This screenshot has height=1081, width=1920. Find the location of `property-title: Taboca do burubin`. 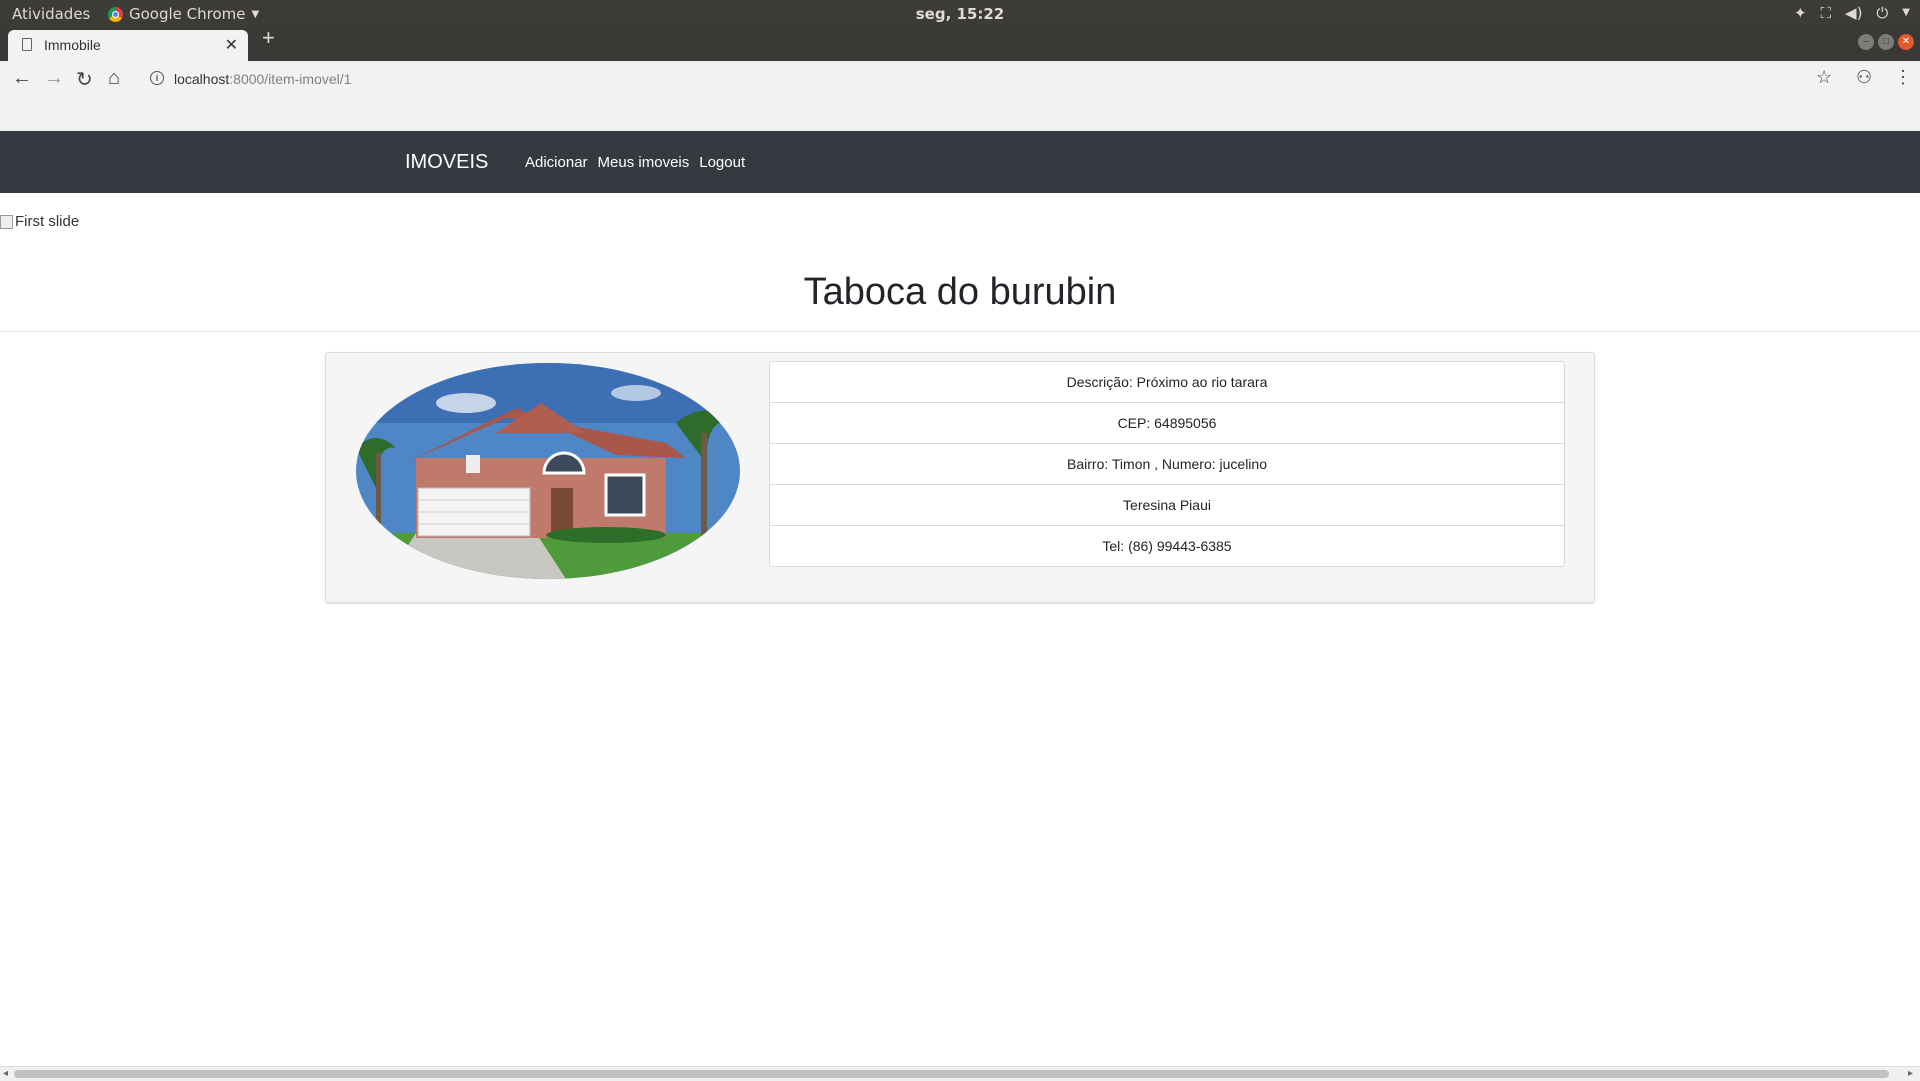

property-title: Taboca do burubin is located at coordinates (960, 292).